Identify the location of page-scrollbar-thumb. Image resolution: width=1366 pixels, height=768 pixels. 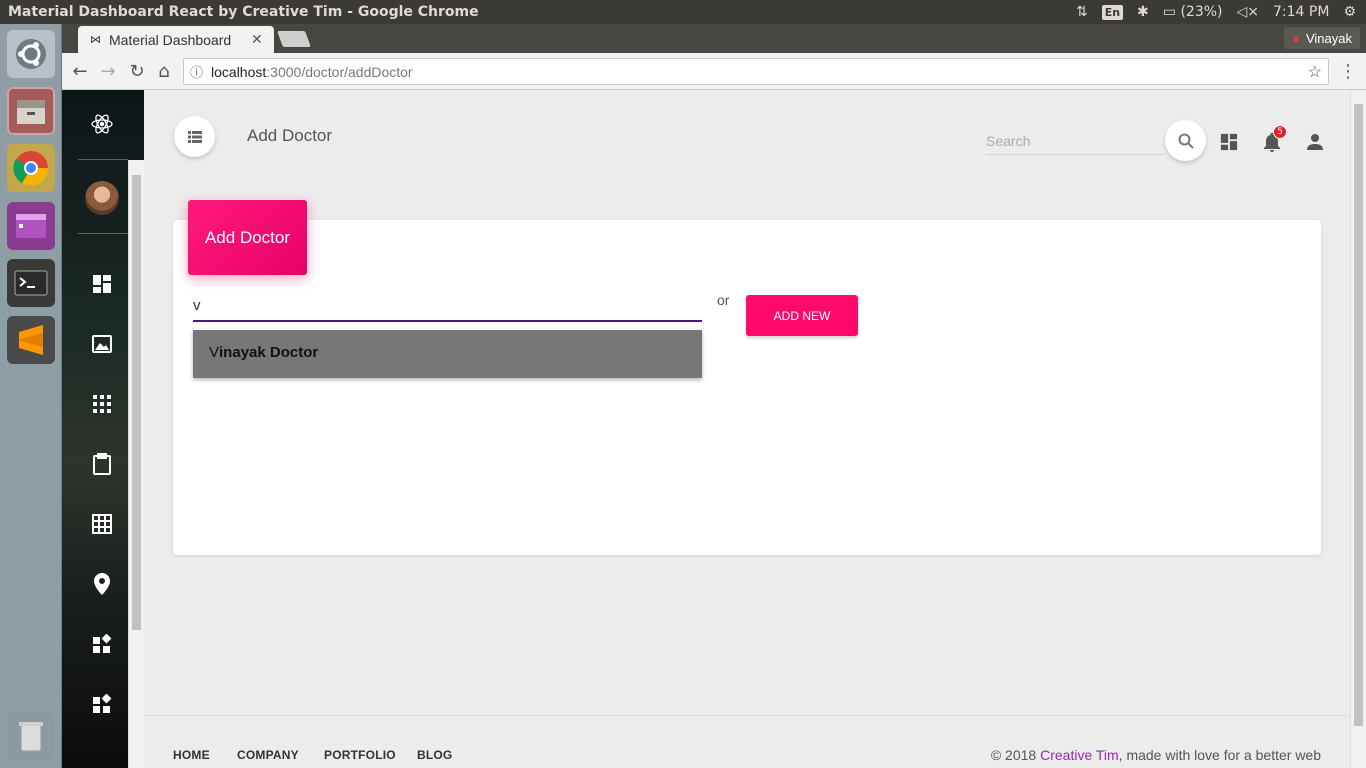
(1358, 415).